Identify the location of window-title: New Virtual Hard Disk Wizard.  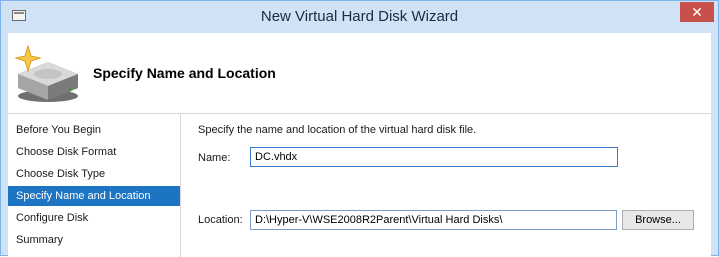
(359, 16).